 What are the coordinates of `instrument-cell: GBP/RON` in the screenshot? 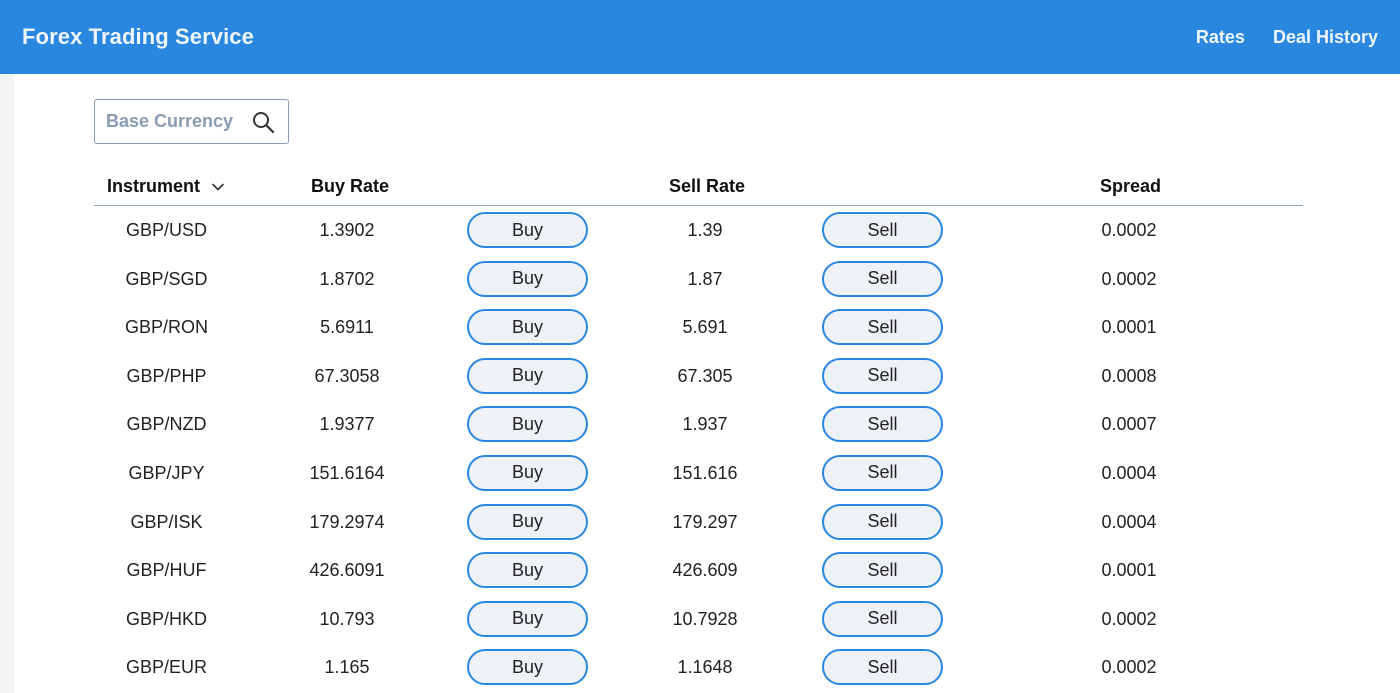 It's located at (166, 327).